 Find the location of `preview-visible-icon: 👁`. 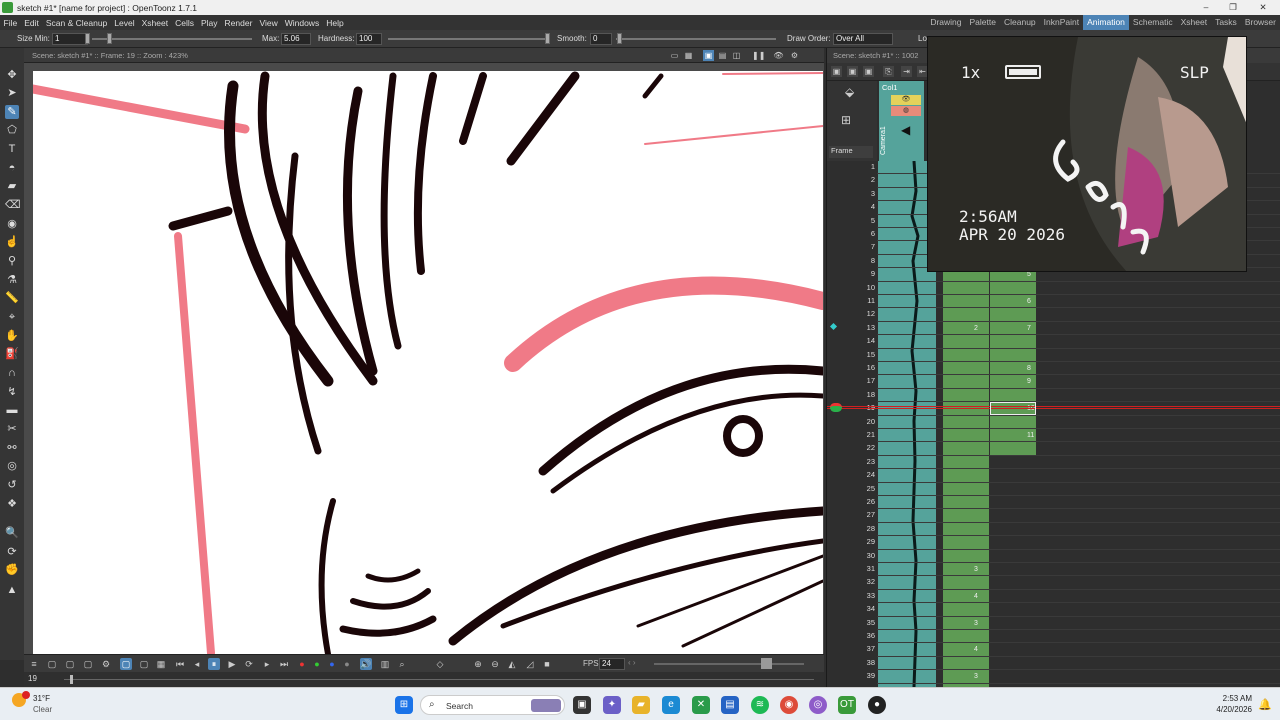

preview-visible-icon: 👁 is located at coordinates (906, 100).